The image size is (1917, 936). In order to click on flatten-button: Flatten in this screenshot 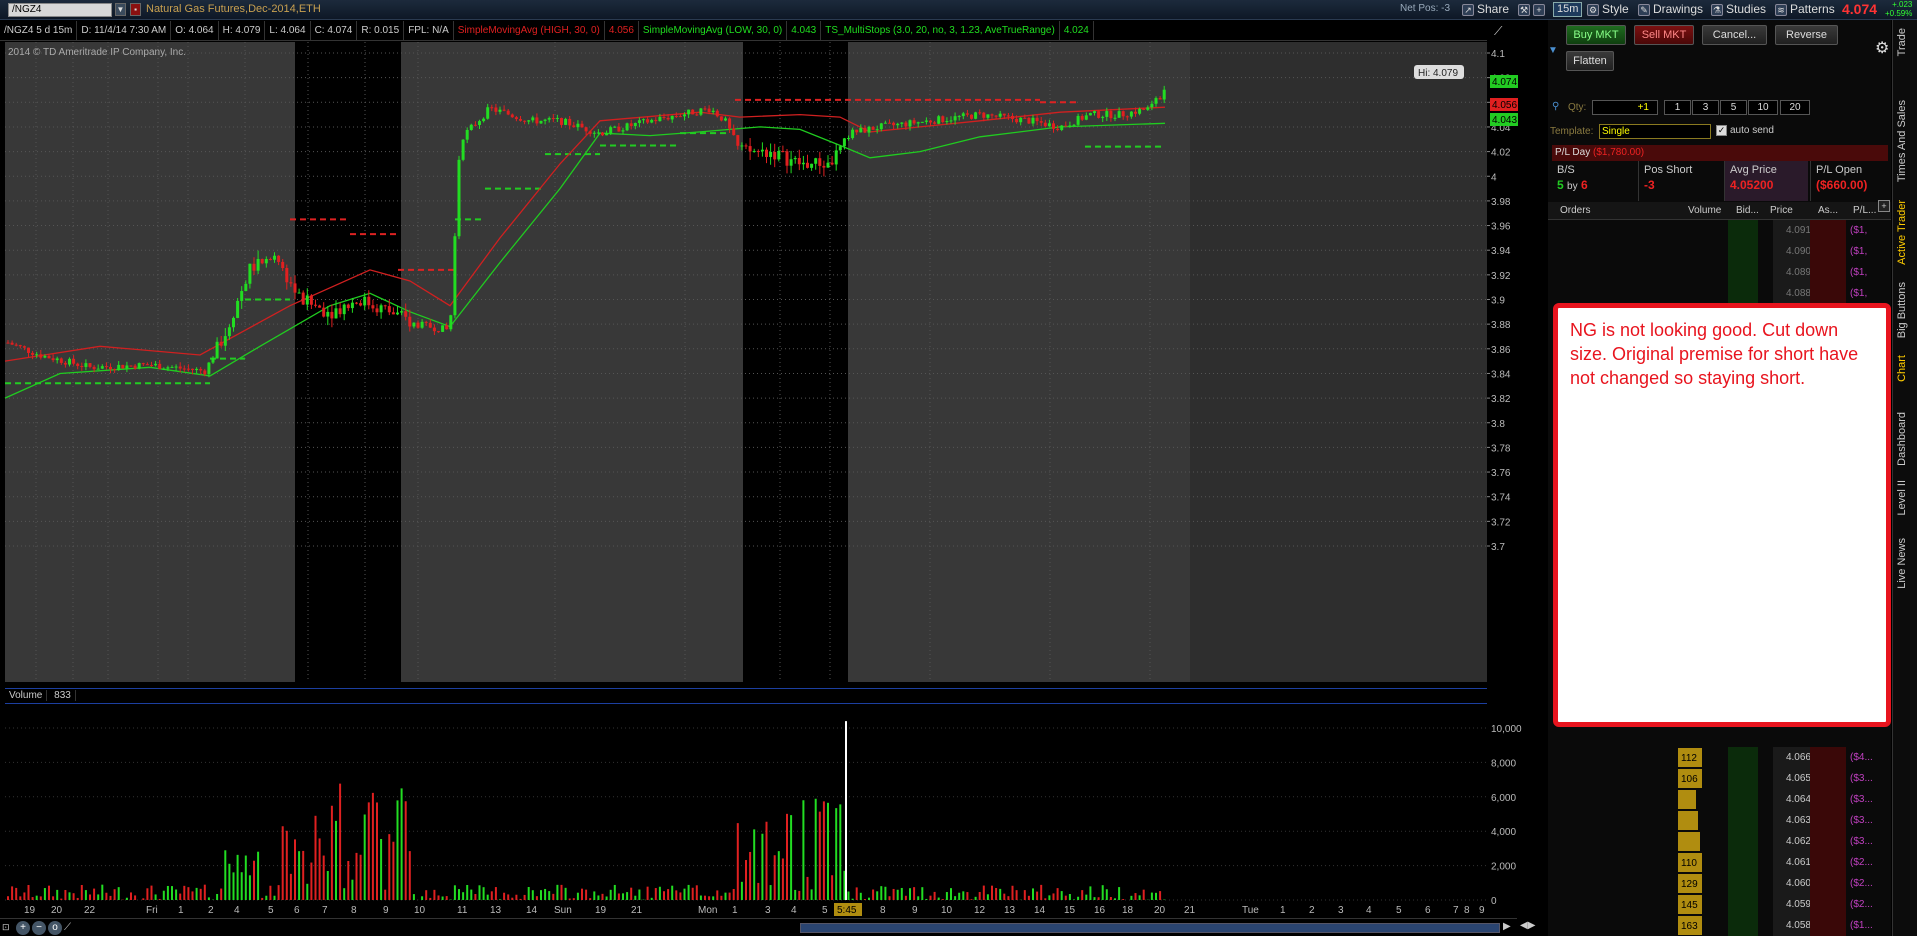, I will do `click(1590, 61)`.